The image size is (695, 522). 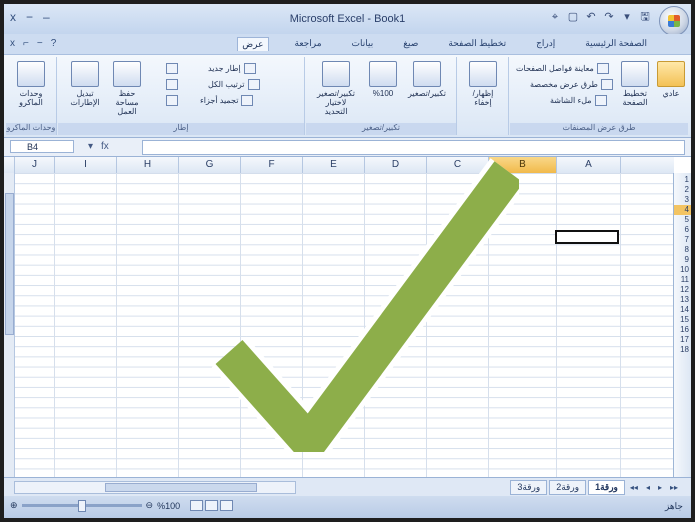 What do you see at coordinates (427, 74) in the screenshot?
I see `magnifier-icon` at bounding box center [427, 74].